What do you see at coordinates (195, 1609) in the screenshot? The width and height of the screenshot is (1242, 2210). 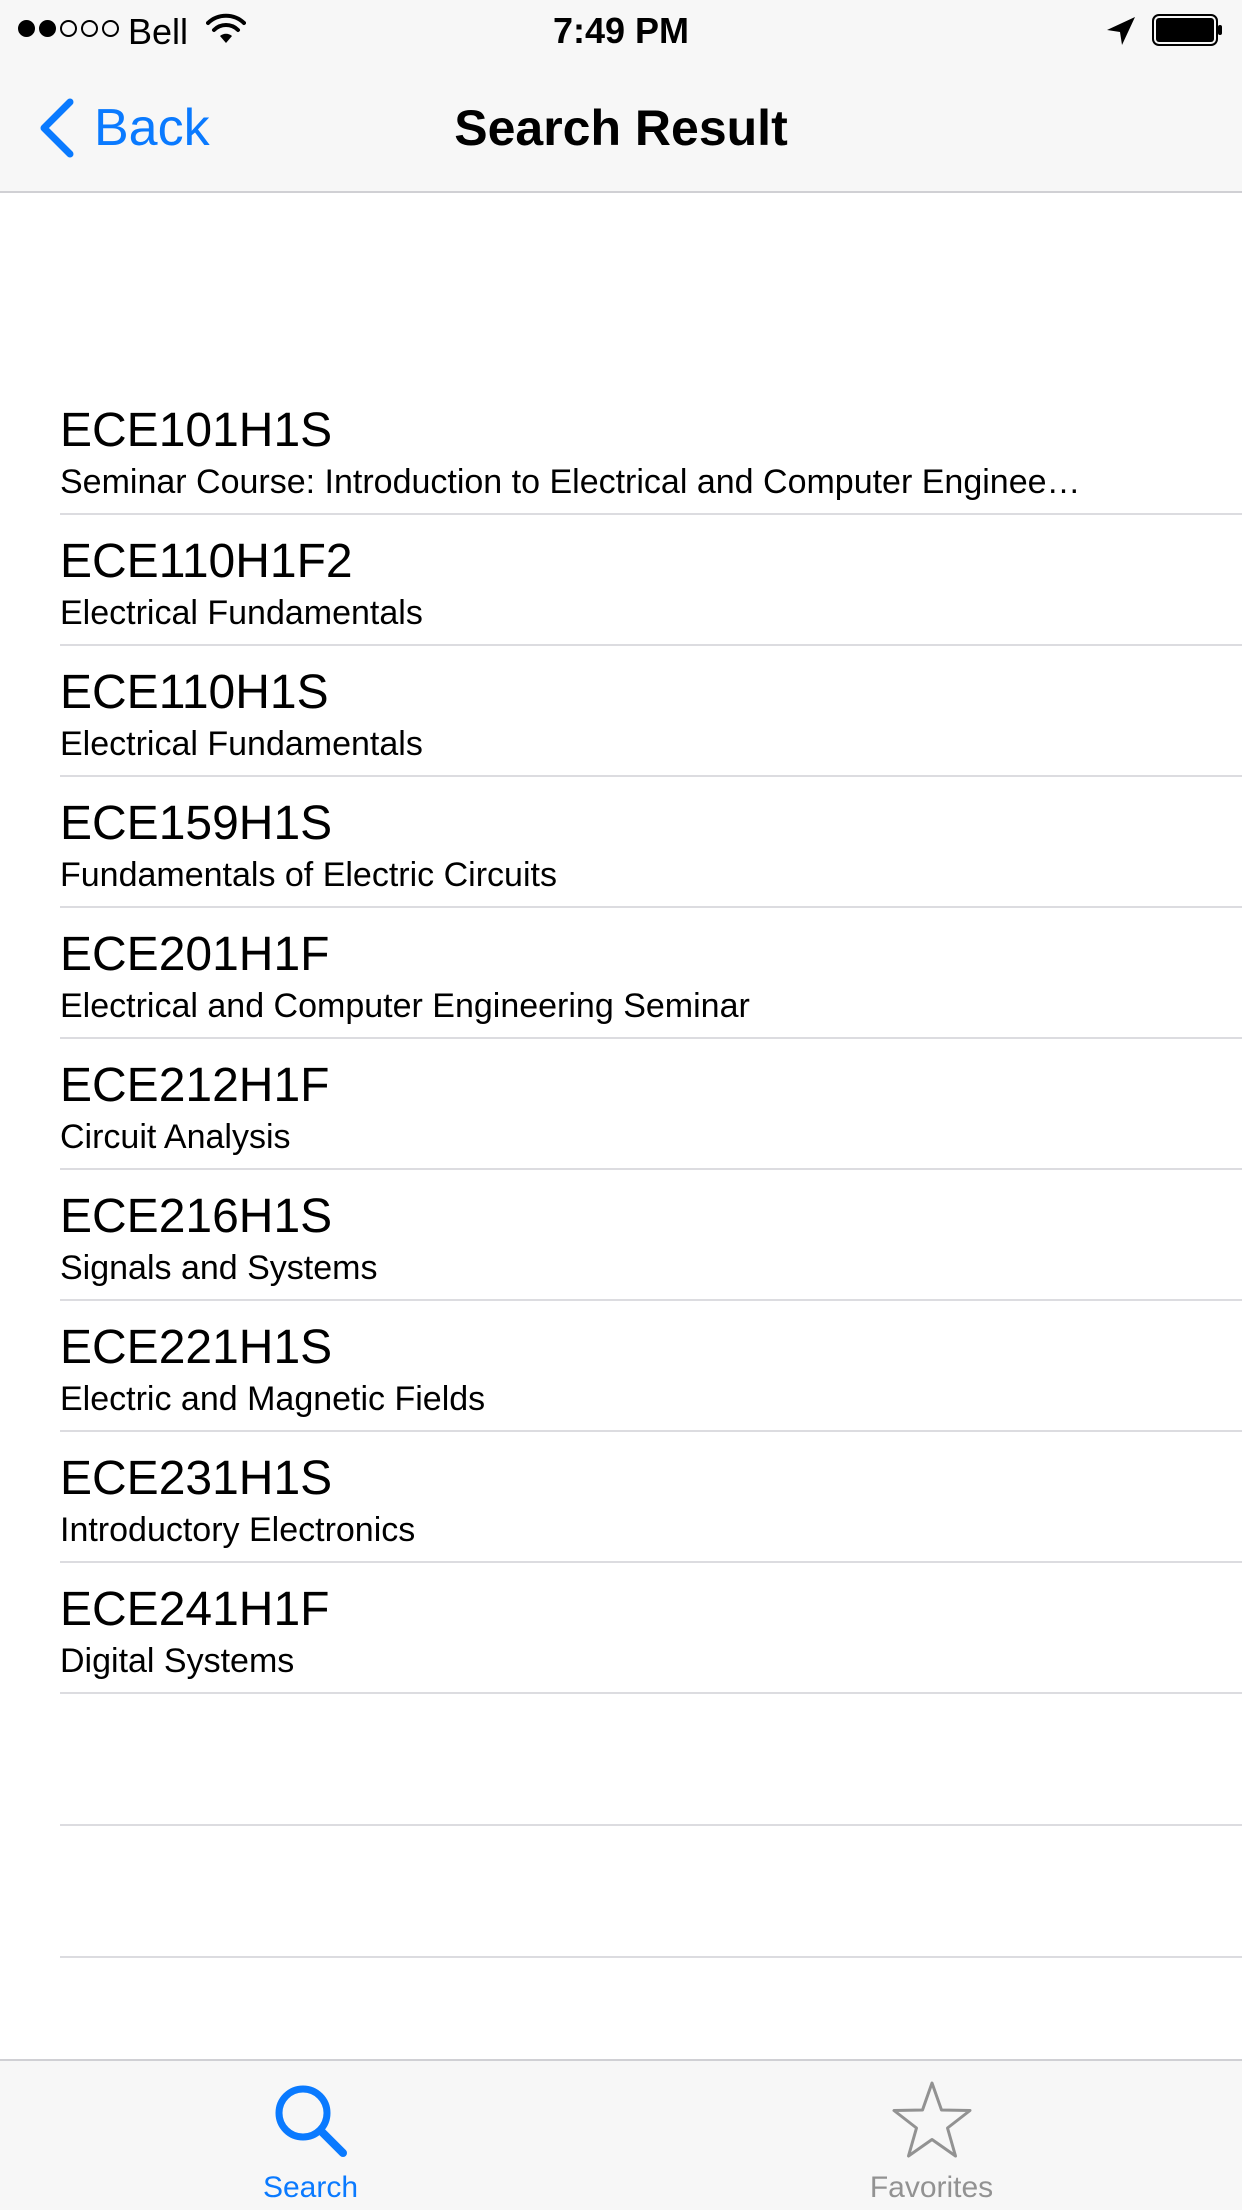 I see `course-code: ECE241H1F` at bounding box center [195, 1609].